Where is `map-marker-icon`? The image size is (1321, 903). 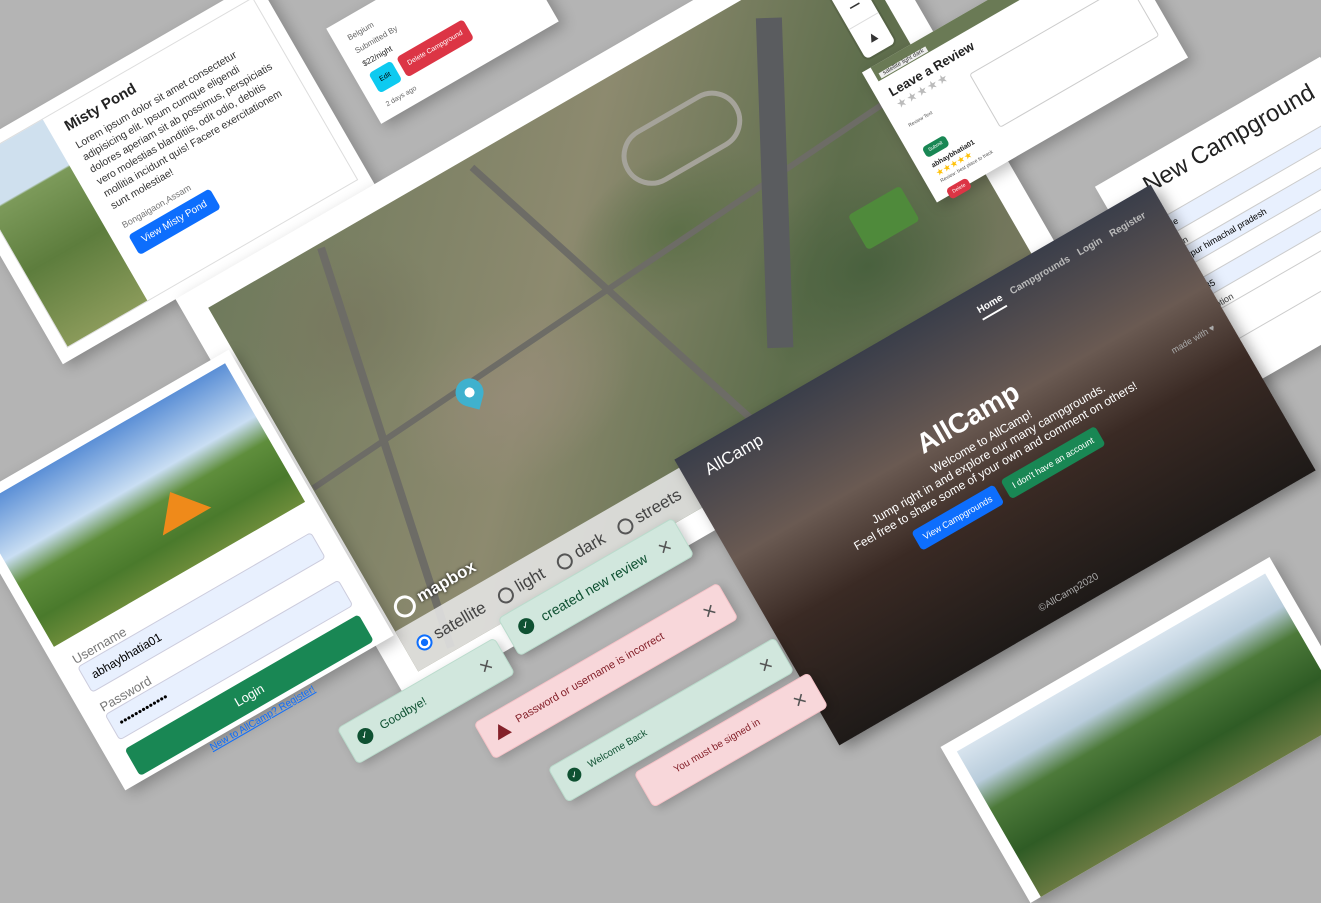
map-marker-icon is located at coordinates (469, 392).